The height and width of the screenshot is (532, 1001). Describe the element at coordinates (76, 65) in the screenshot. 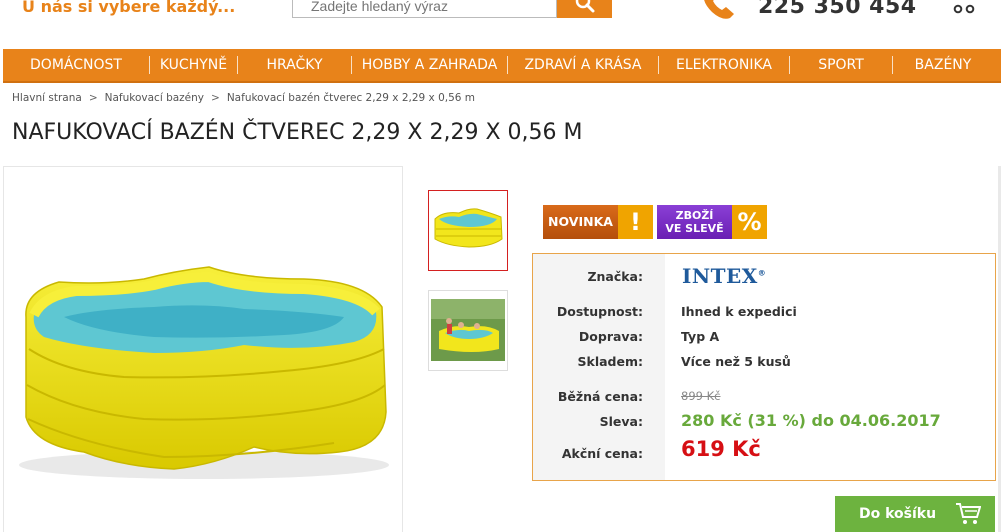

I see `nav-item-domacnost: DOMÁCNOST` at that location.